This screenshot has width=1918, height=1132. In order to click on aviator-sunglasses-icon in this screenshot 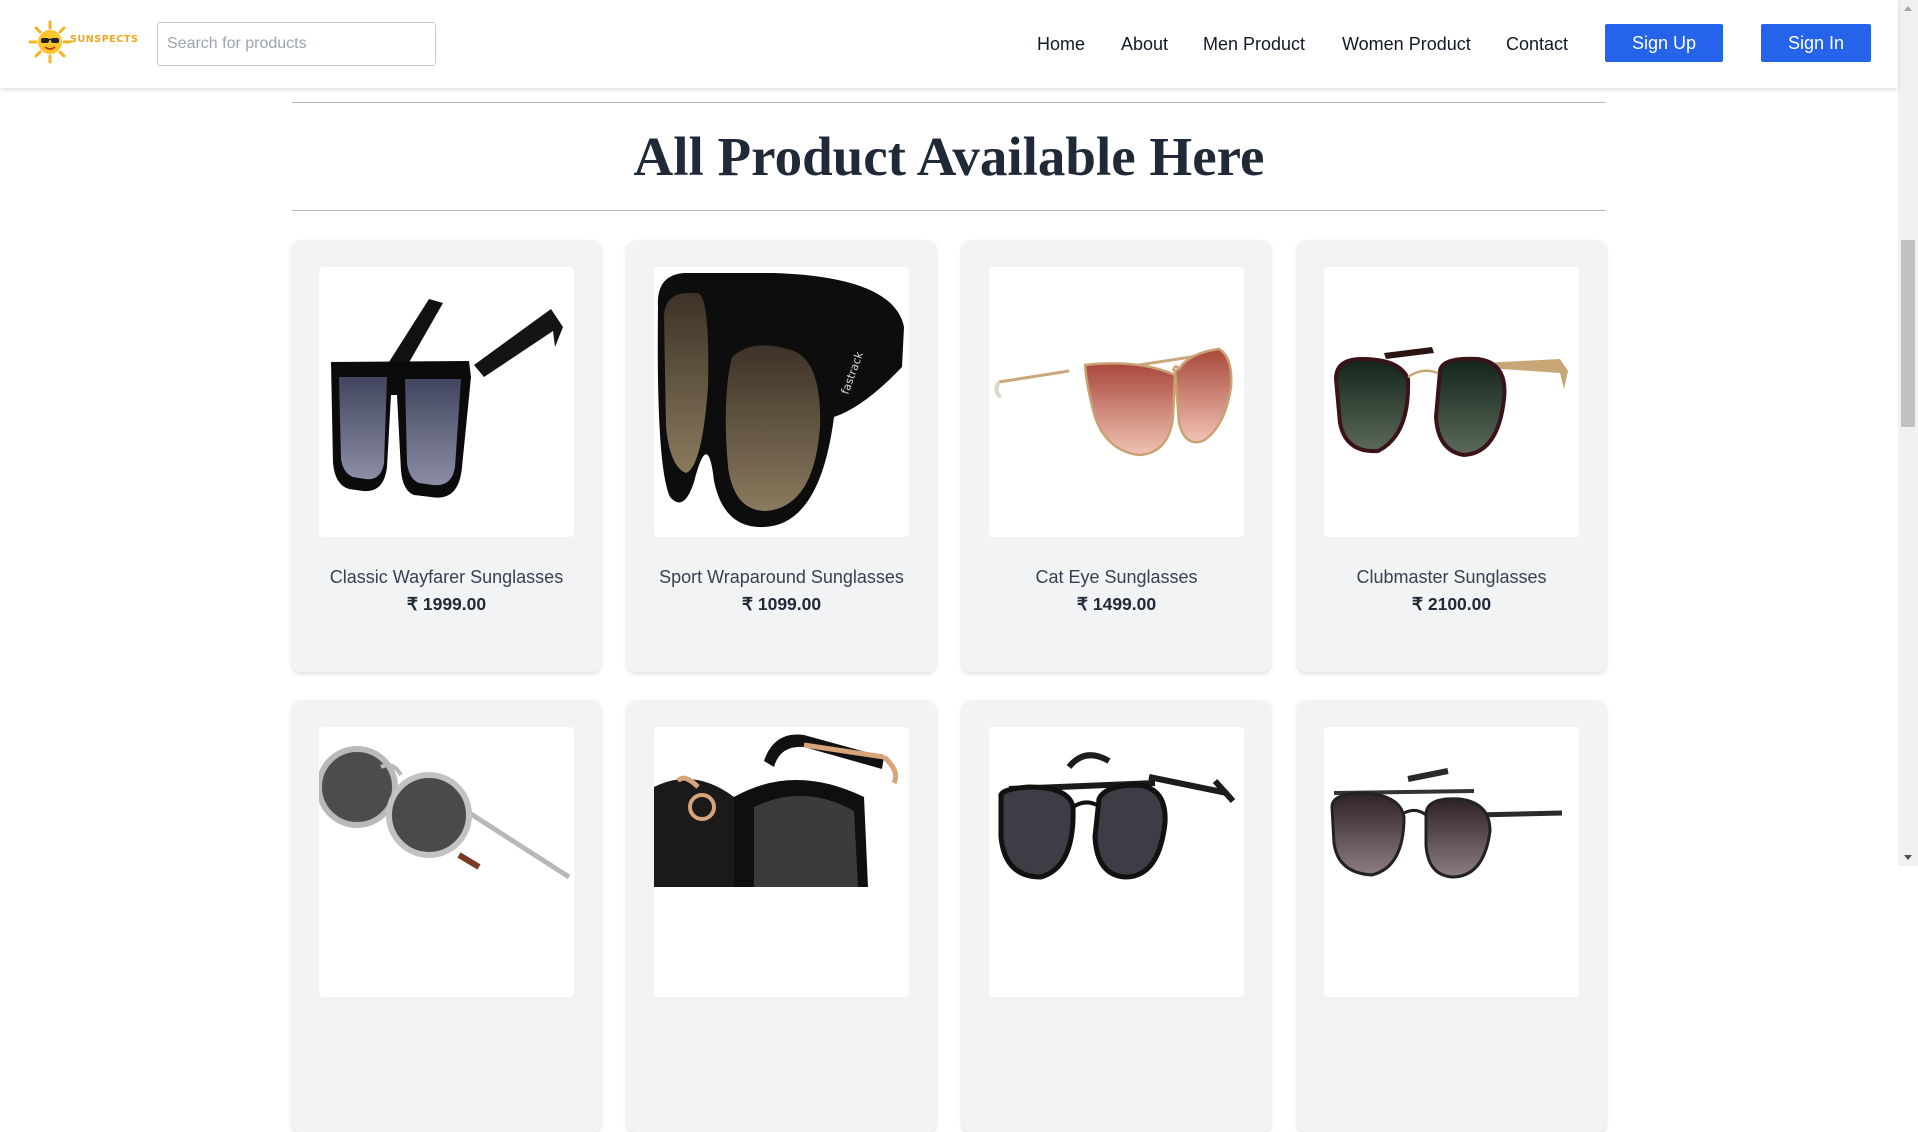, I will do `click(1117, 816)`.